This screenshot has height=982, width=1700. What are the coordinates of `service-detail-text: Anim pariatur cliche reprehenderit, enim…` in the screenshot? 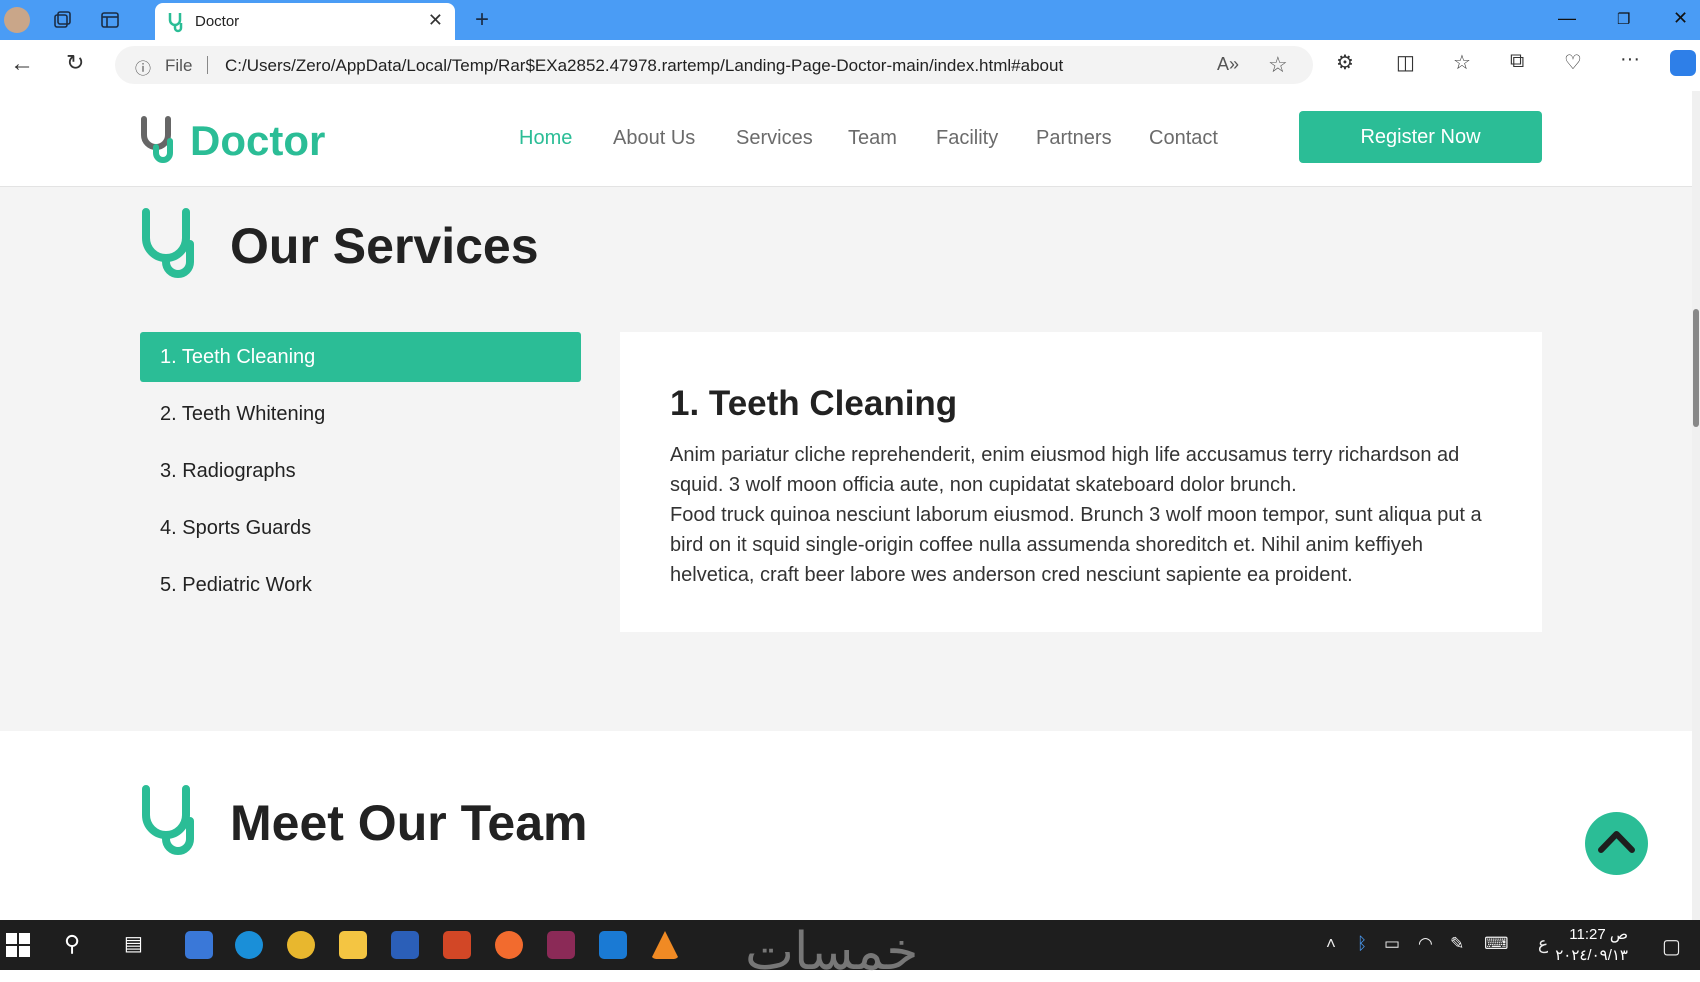 It's located at (1080, 515).